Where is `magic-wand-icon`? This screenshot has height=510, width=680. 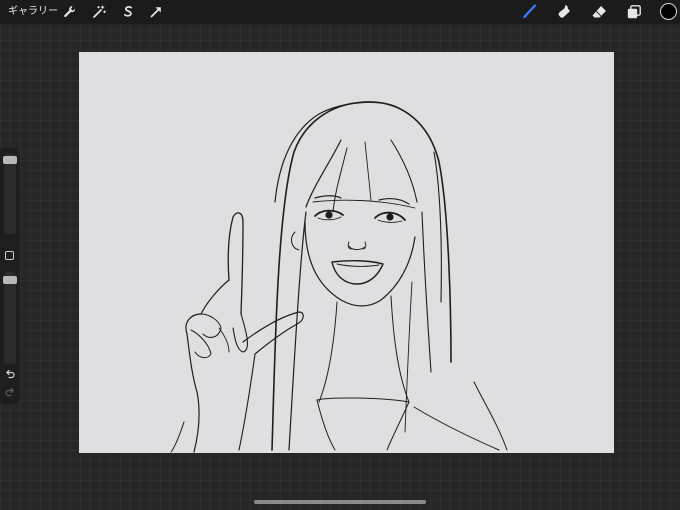 magic-wand-icon is located at coordinates (99, 12).